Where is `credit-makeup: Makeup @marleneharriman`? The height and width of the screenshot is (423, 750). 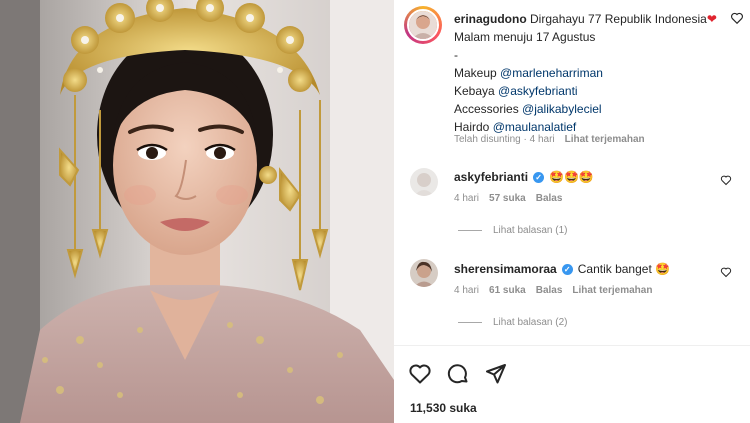
credit-makeup: Makeup @marleneharriman is located at coordinates (528, 73).